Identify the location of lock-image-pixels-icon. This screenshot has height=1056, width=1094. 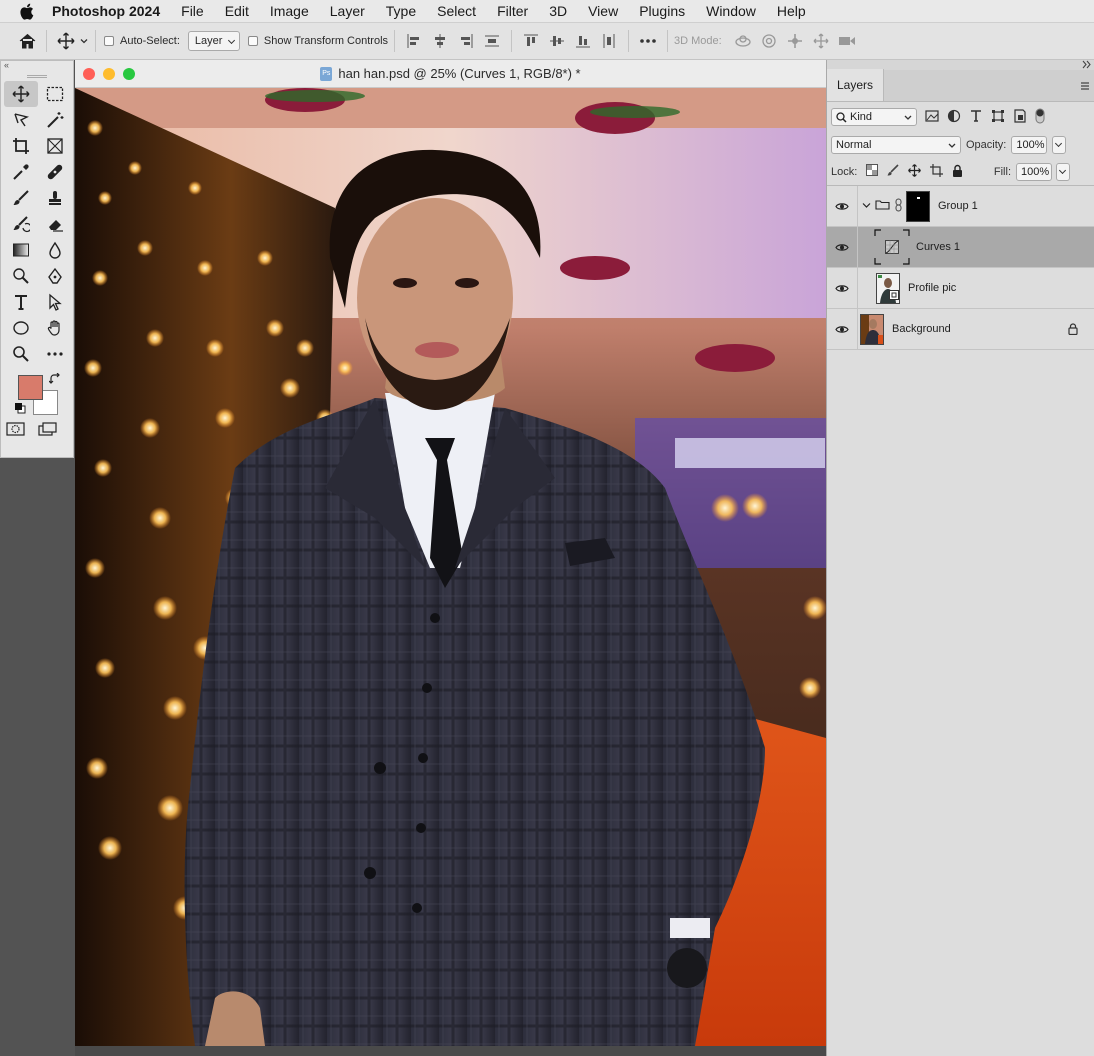
(893, 171).